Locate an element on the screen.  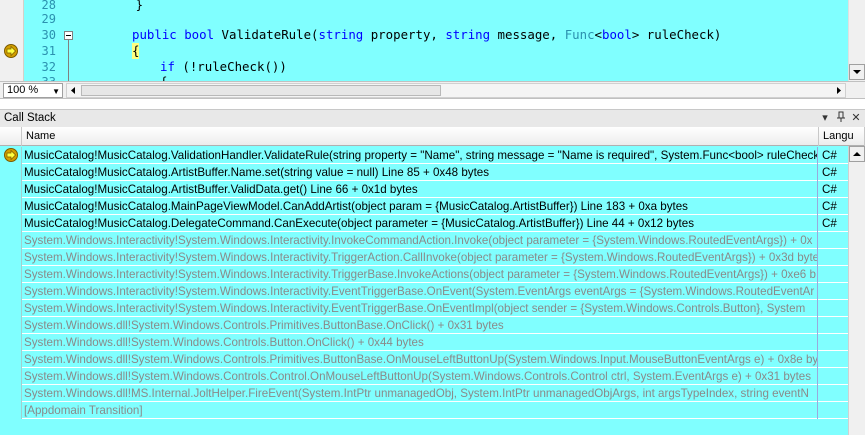
scroll-left-icon is located at coordinates (73, 90).